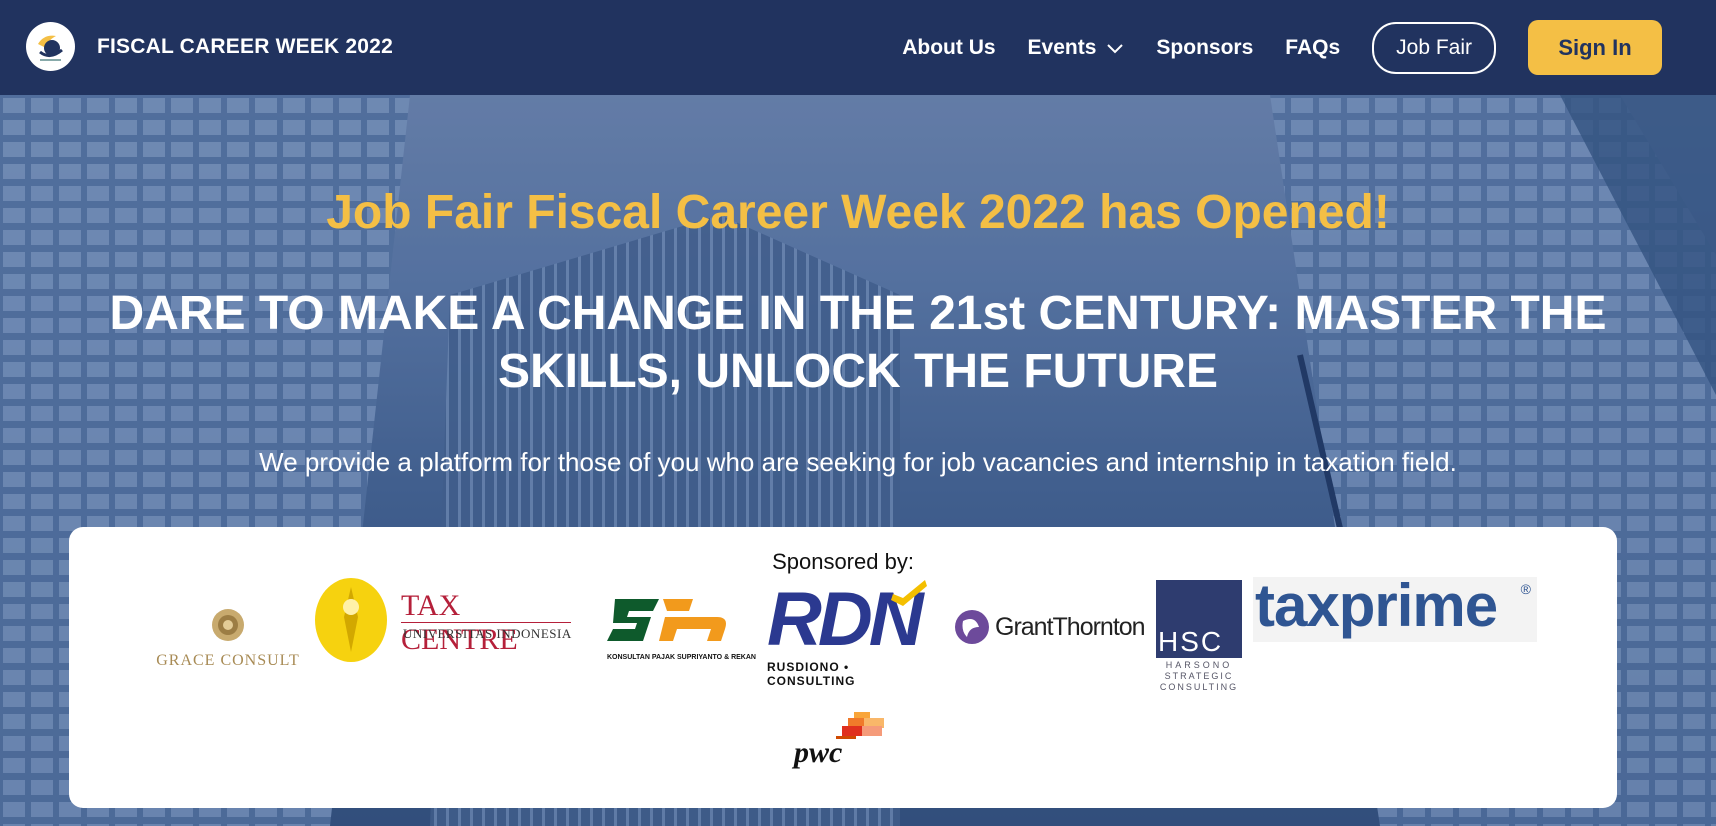 Image resolution: width=1716 pixels, height=826 pixels. I want to click on grace-consult-logo: GRACE CONSULT, so click(228, 638).